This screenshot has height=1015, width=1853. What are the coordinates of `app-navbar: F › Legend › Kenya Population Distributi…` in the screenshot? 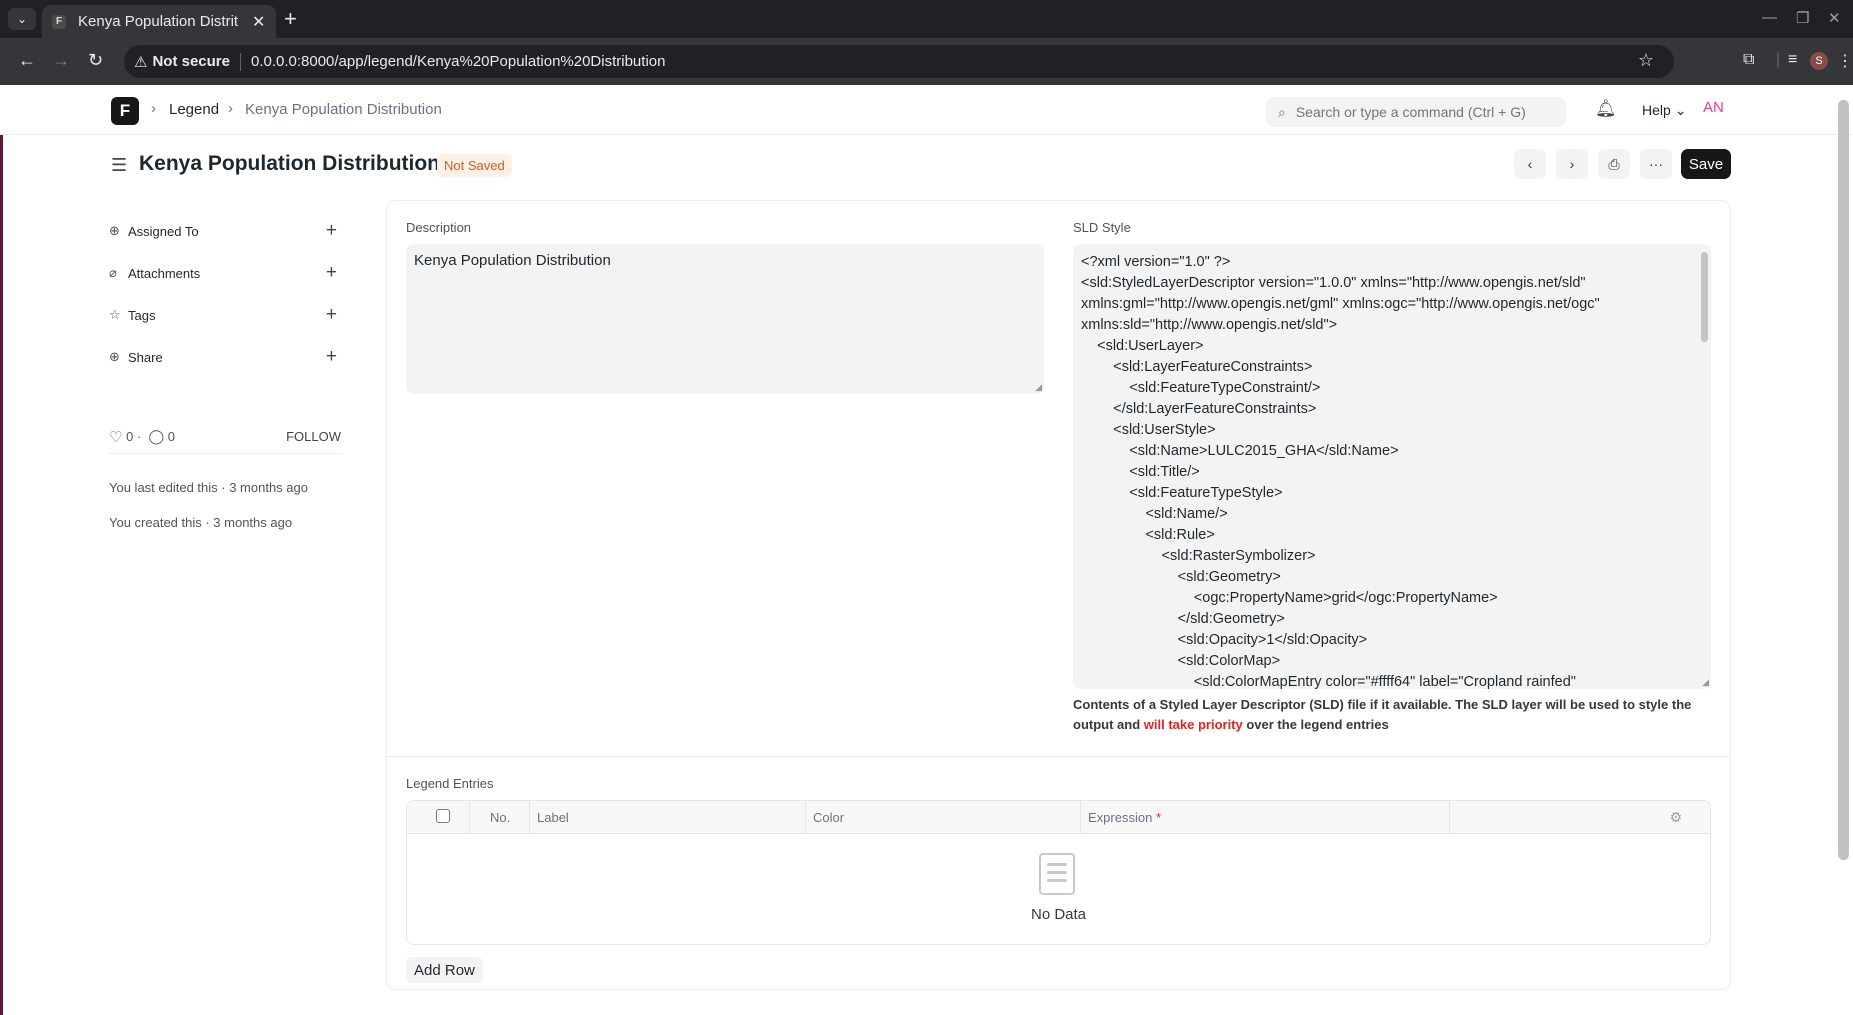 It's located at (926, 110).